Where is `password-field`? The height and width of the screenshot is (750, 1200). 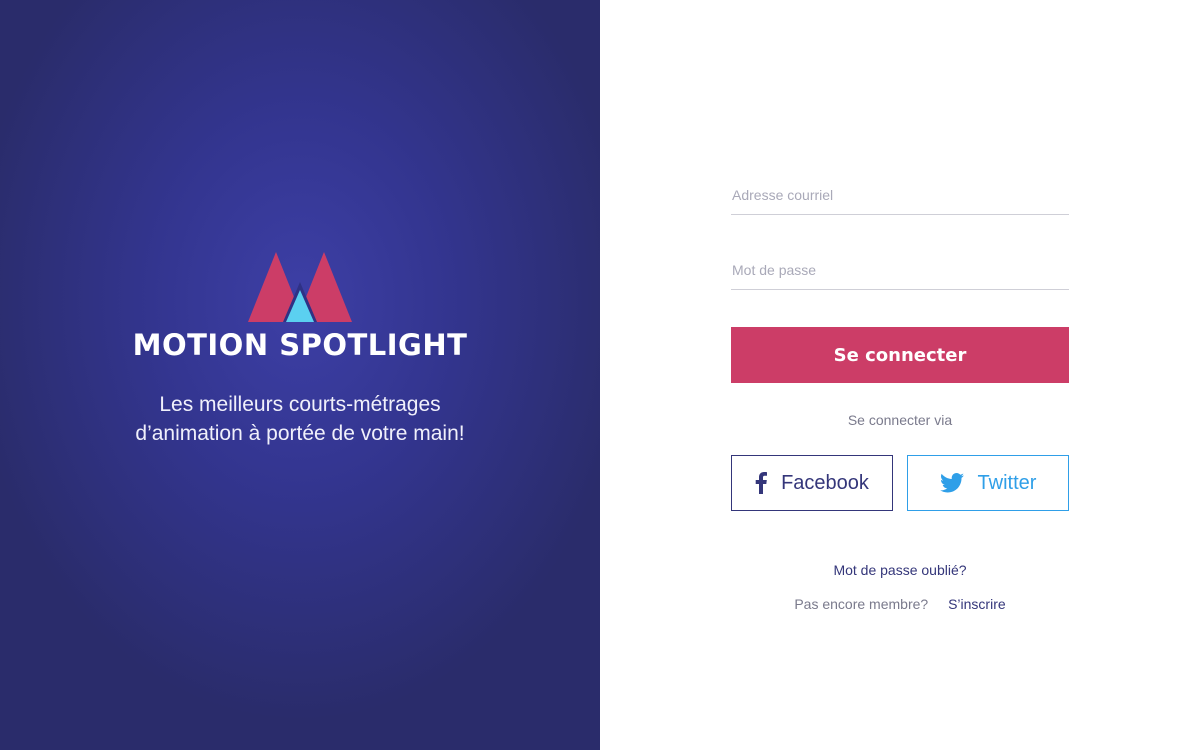
password-field is located at coordinates (900, 269).